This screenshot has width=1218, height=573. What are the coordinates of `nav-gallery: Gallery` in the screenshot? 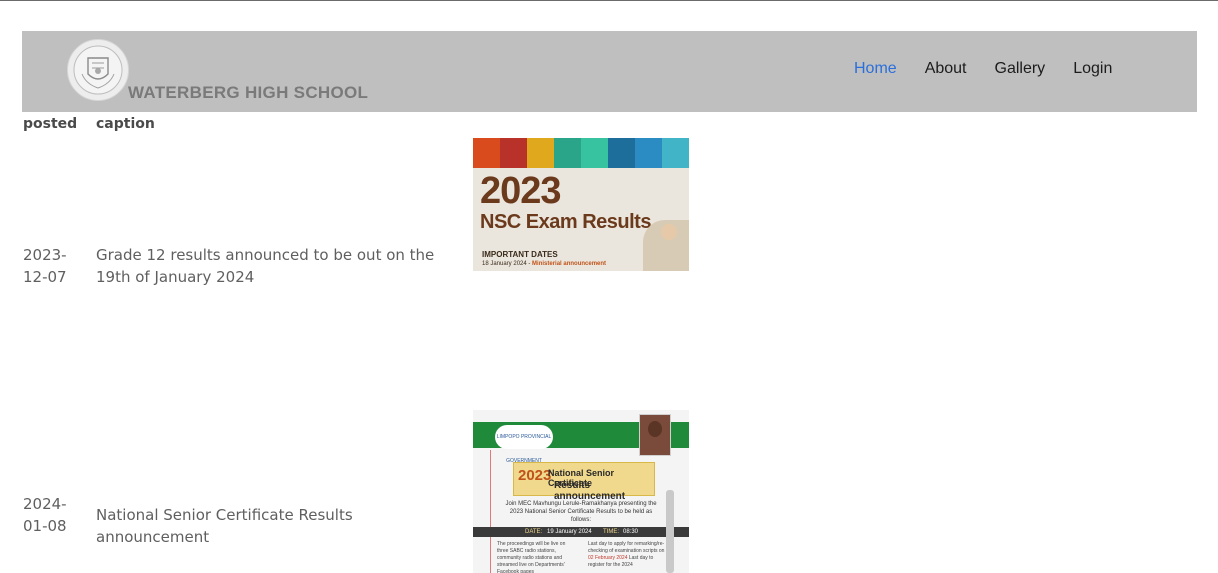 It's located at (1020, 69).